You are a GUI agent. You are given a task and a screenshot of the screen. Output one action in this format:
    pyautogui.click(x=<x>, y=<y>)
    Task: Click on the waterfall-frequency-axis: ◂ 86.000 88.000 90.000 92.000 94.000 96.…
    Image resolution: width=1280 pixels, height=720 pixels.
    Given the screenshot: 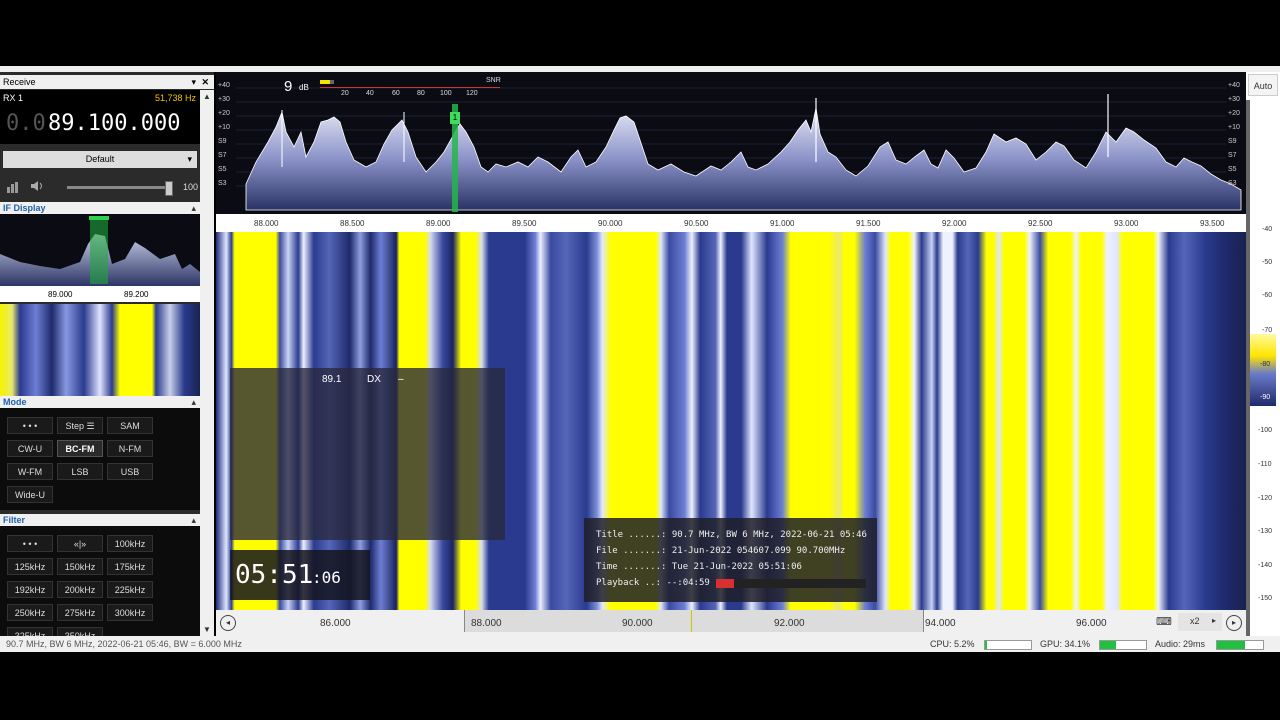 What is the action you would take?
    pyautogui.click(x=731, y=623)
    